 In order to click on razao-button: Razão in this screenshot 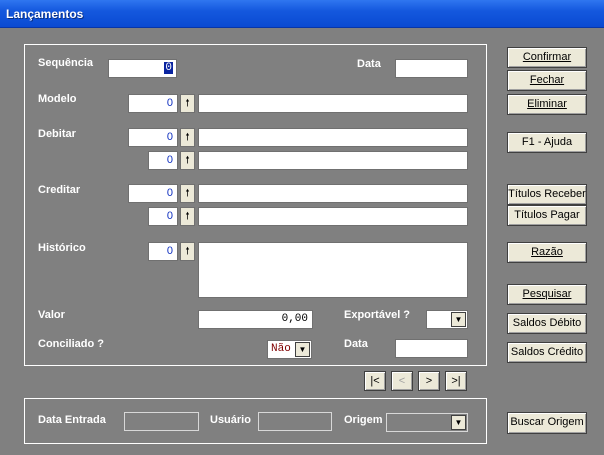, I will do `click(547, 252)`.